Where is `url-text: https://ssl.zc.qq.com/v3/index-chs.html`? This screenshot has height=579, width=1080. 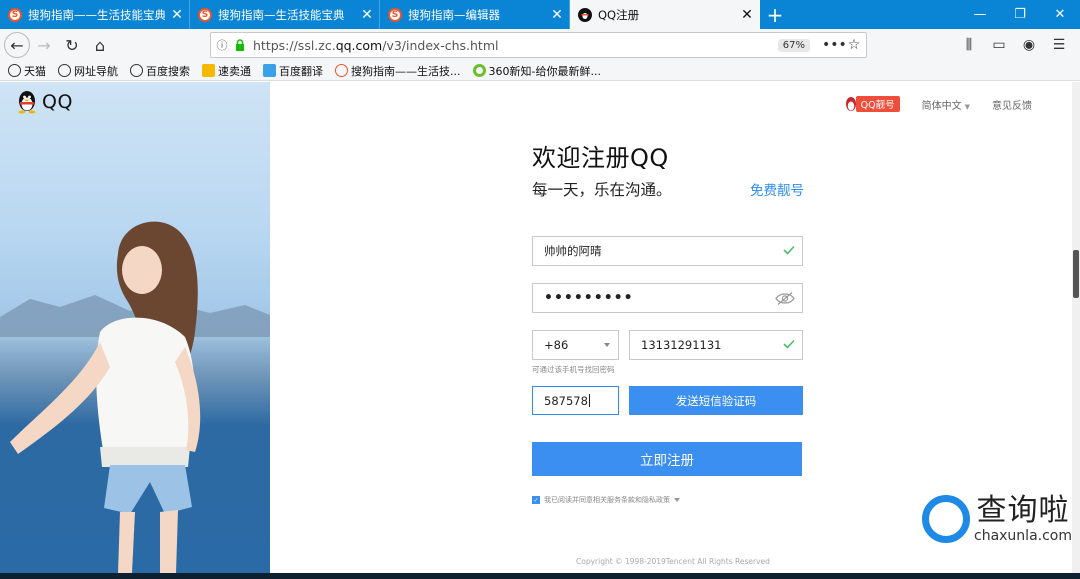 url-text: https://ssl.zc.qq.com/v3/index-chs.html is located at coordinates (515, 45).